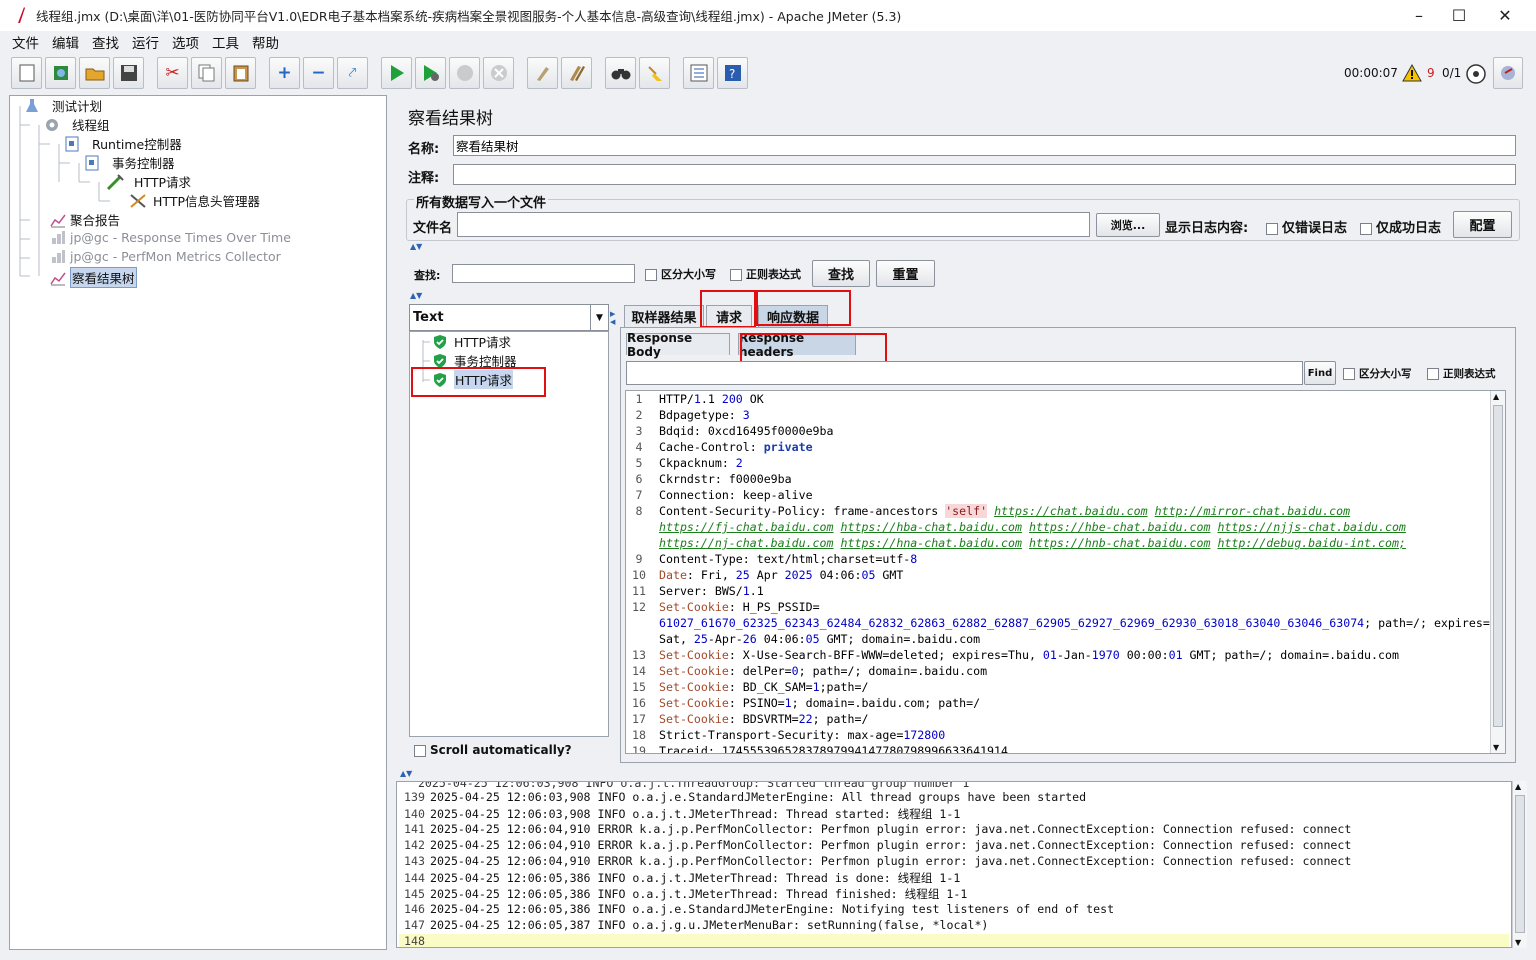 The image size is (1536, 960). What do you see at coordinates (464, 73) in the screenshot?
I see `stop-icon` at bounding box center [464, 73].